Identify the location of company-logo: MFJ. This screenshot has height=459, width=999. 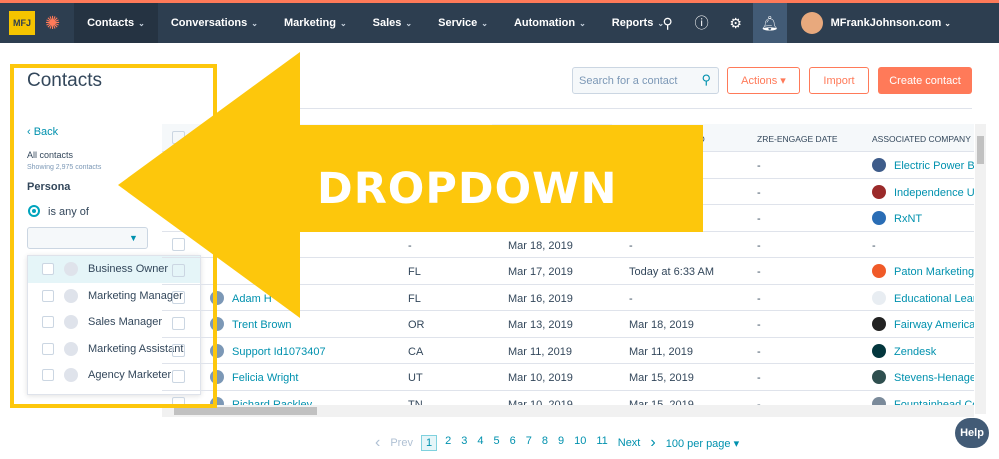
(22, 23).